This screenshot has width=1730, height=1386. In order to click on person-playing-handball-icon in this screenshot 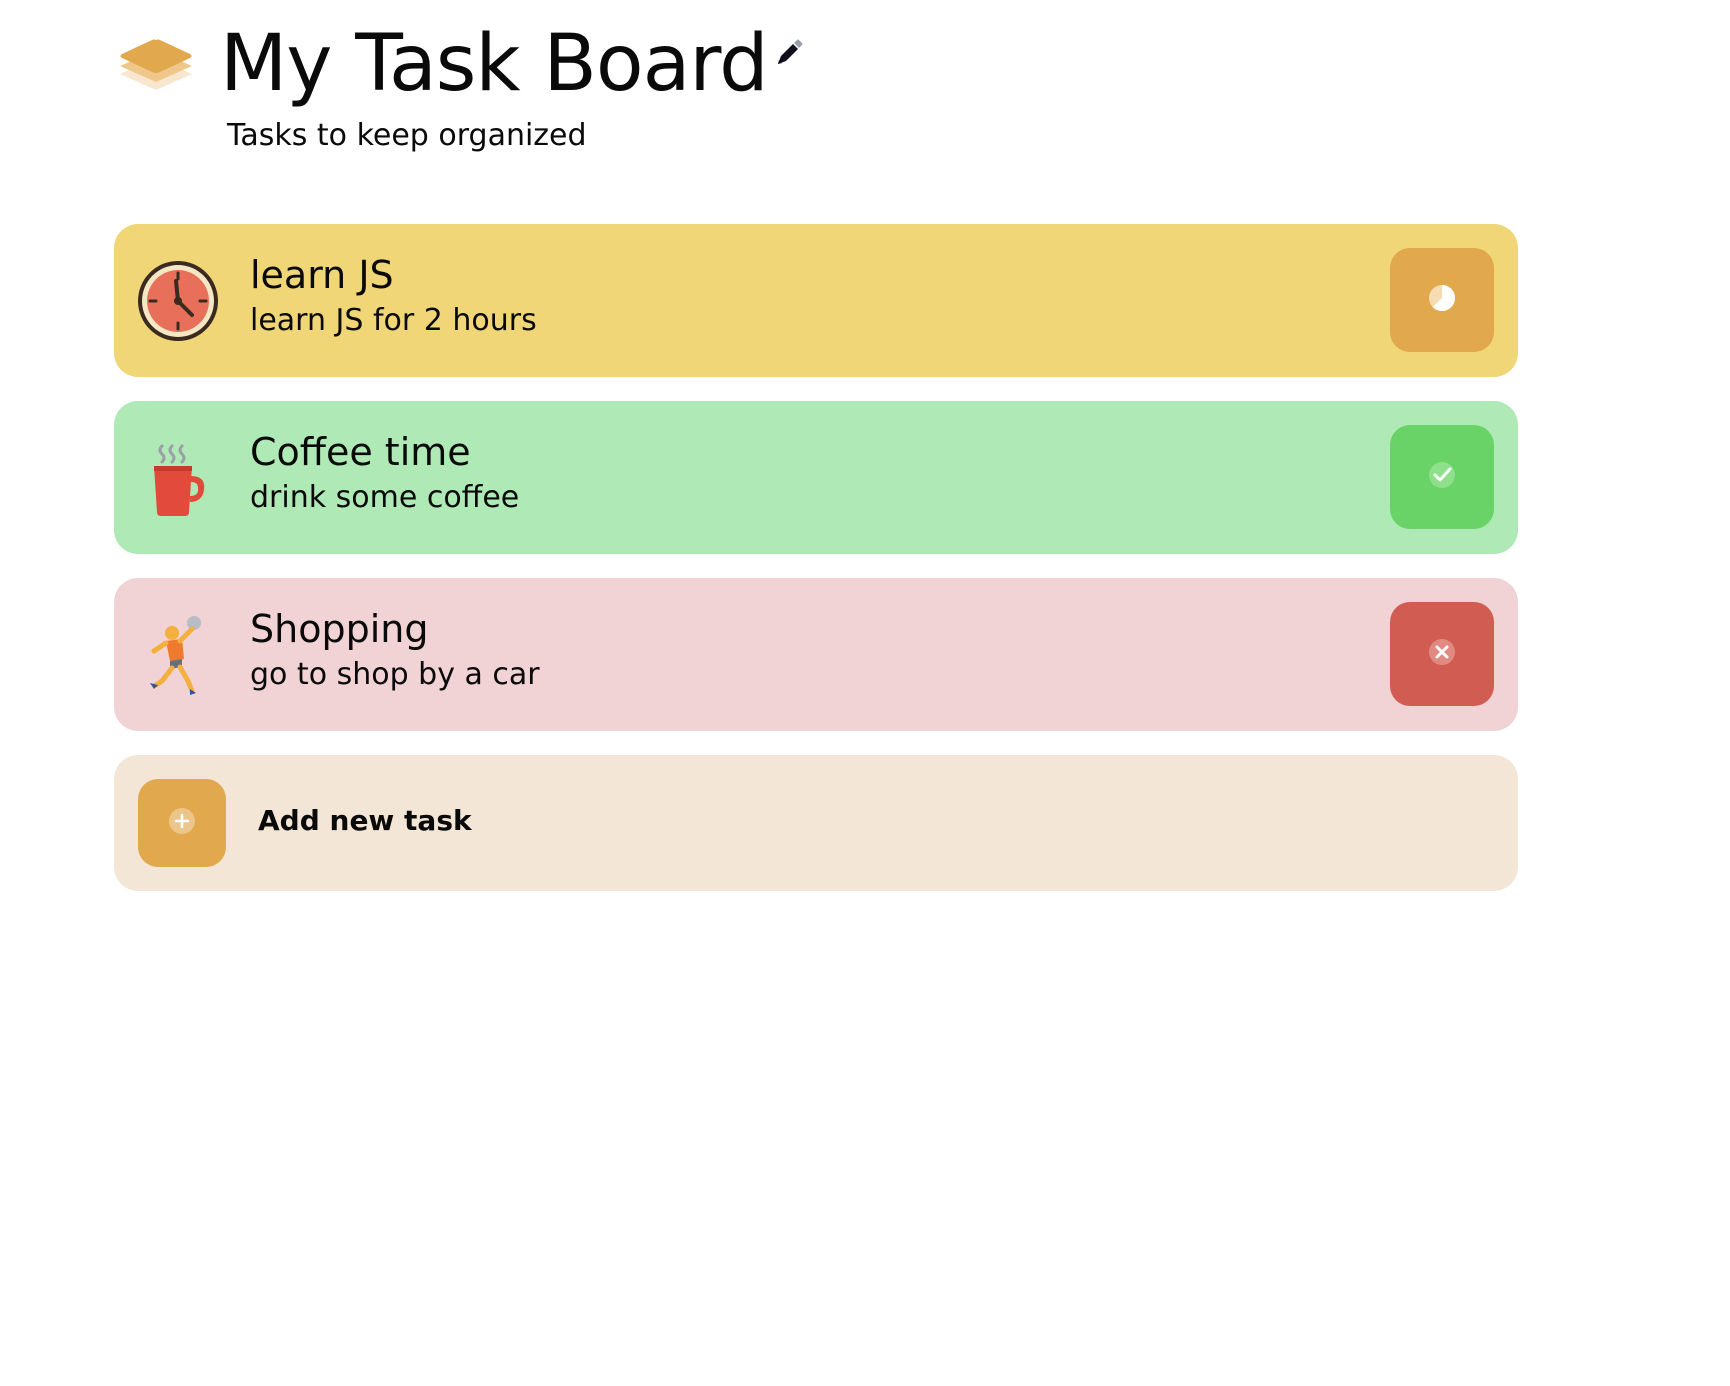, I will do `click(178, 655)`.